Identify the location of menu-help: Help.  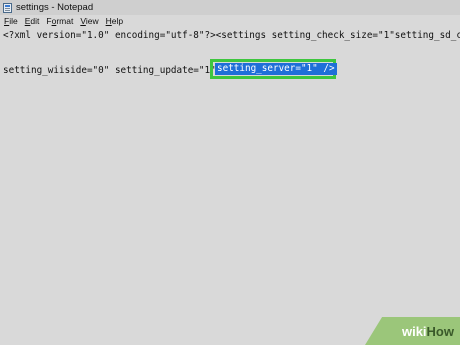
(114, 21).